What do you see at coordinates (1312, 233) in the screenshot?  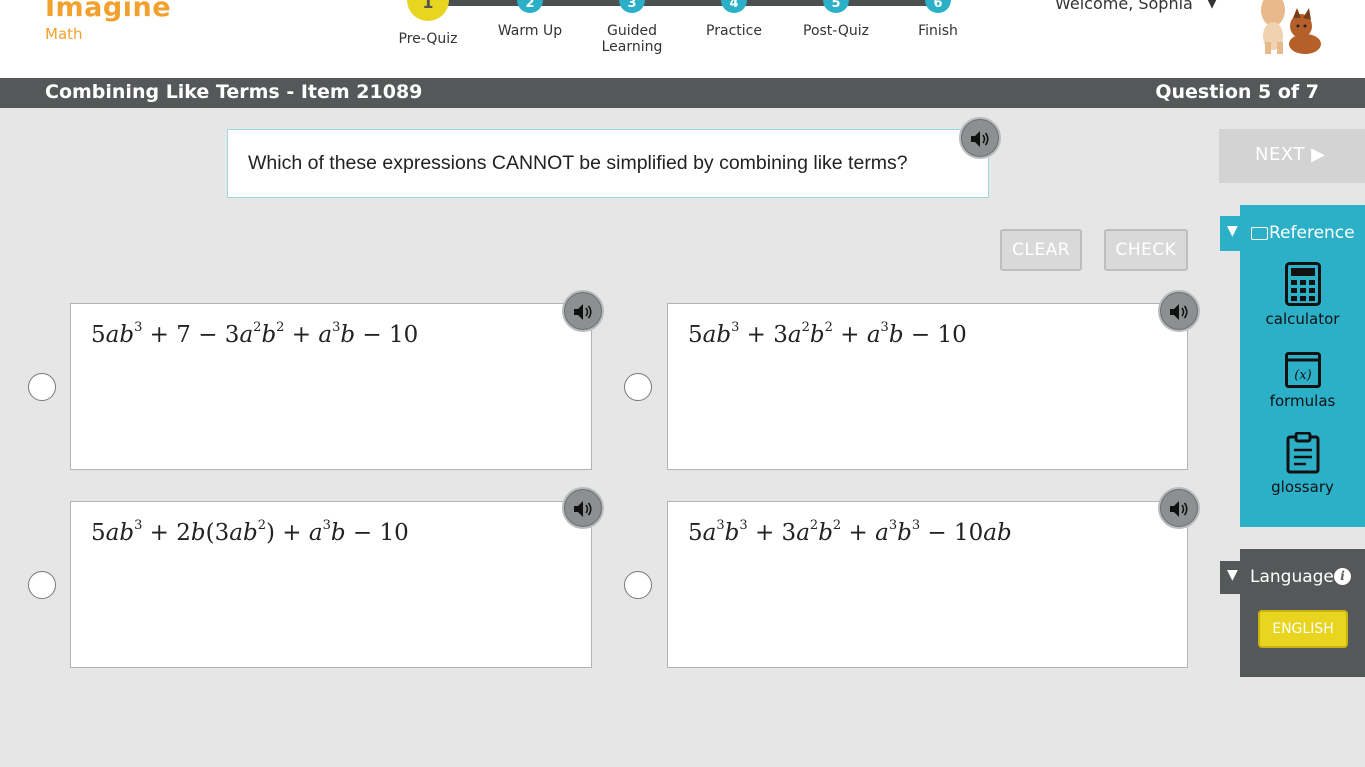 I see `reference-tab-label: Reference` at bounding box center [1312, 233].